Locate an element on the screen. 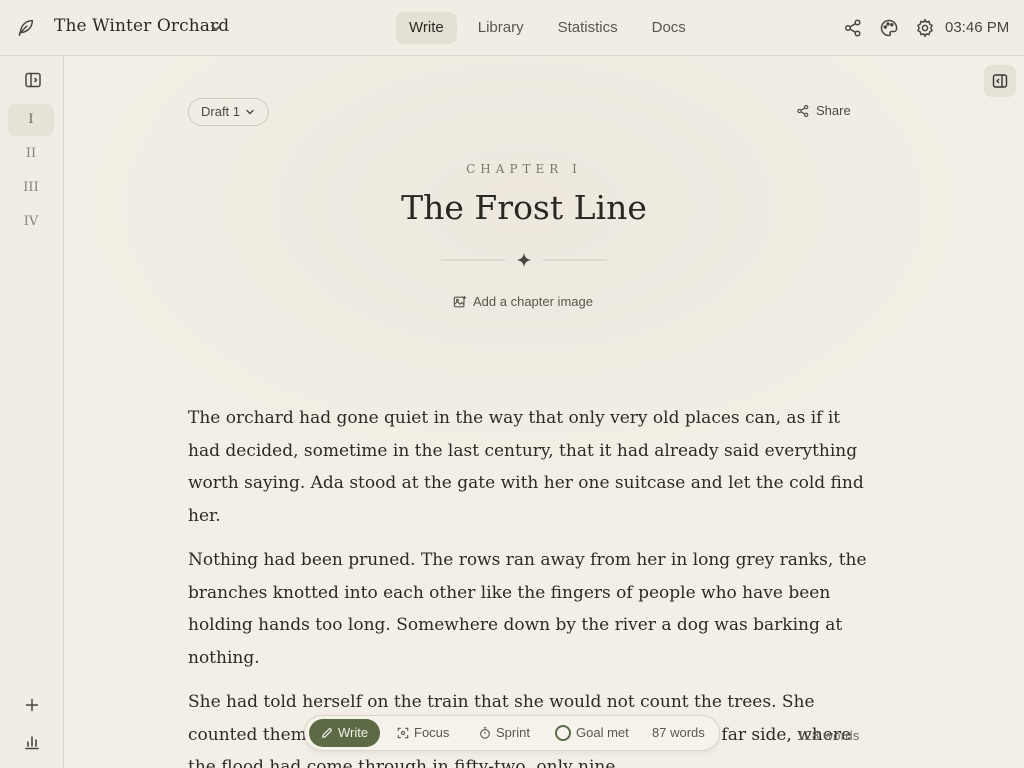  tab-docs: Docs is located at coordinates (669, 28).